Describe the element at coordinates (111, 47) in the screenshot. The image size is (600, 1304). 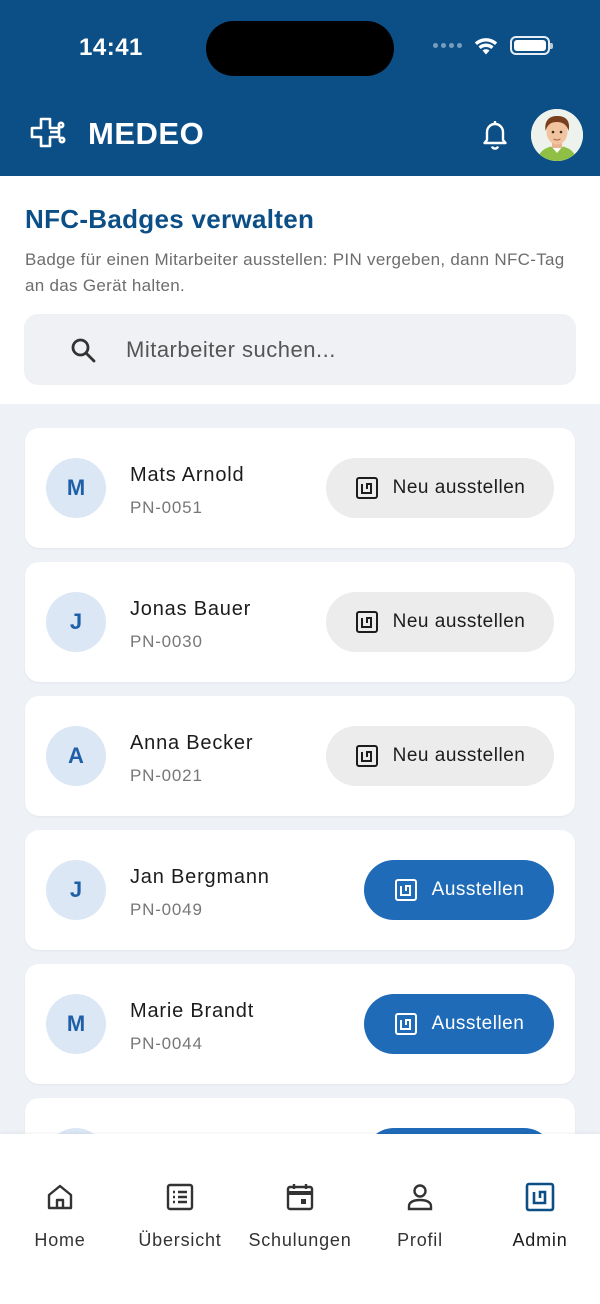
I see `status-time: 14:41` at that location.